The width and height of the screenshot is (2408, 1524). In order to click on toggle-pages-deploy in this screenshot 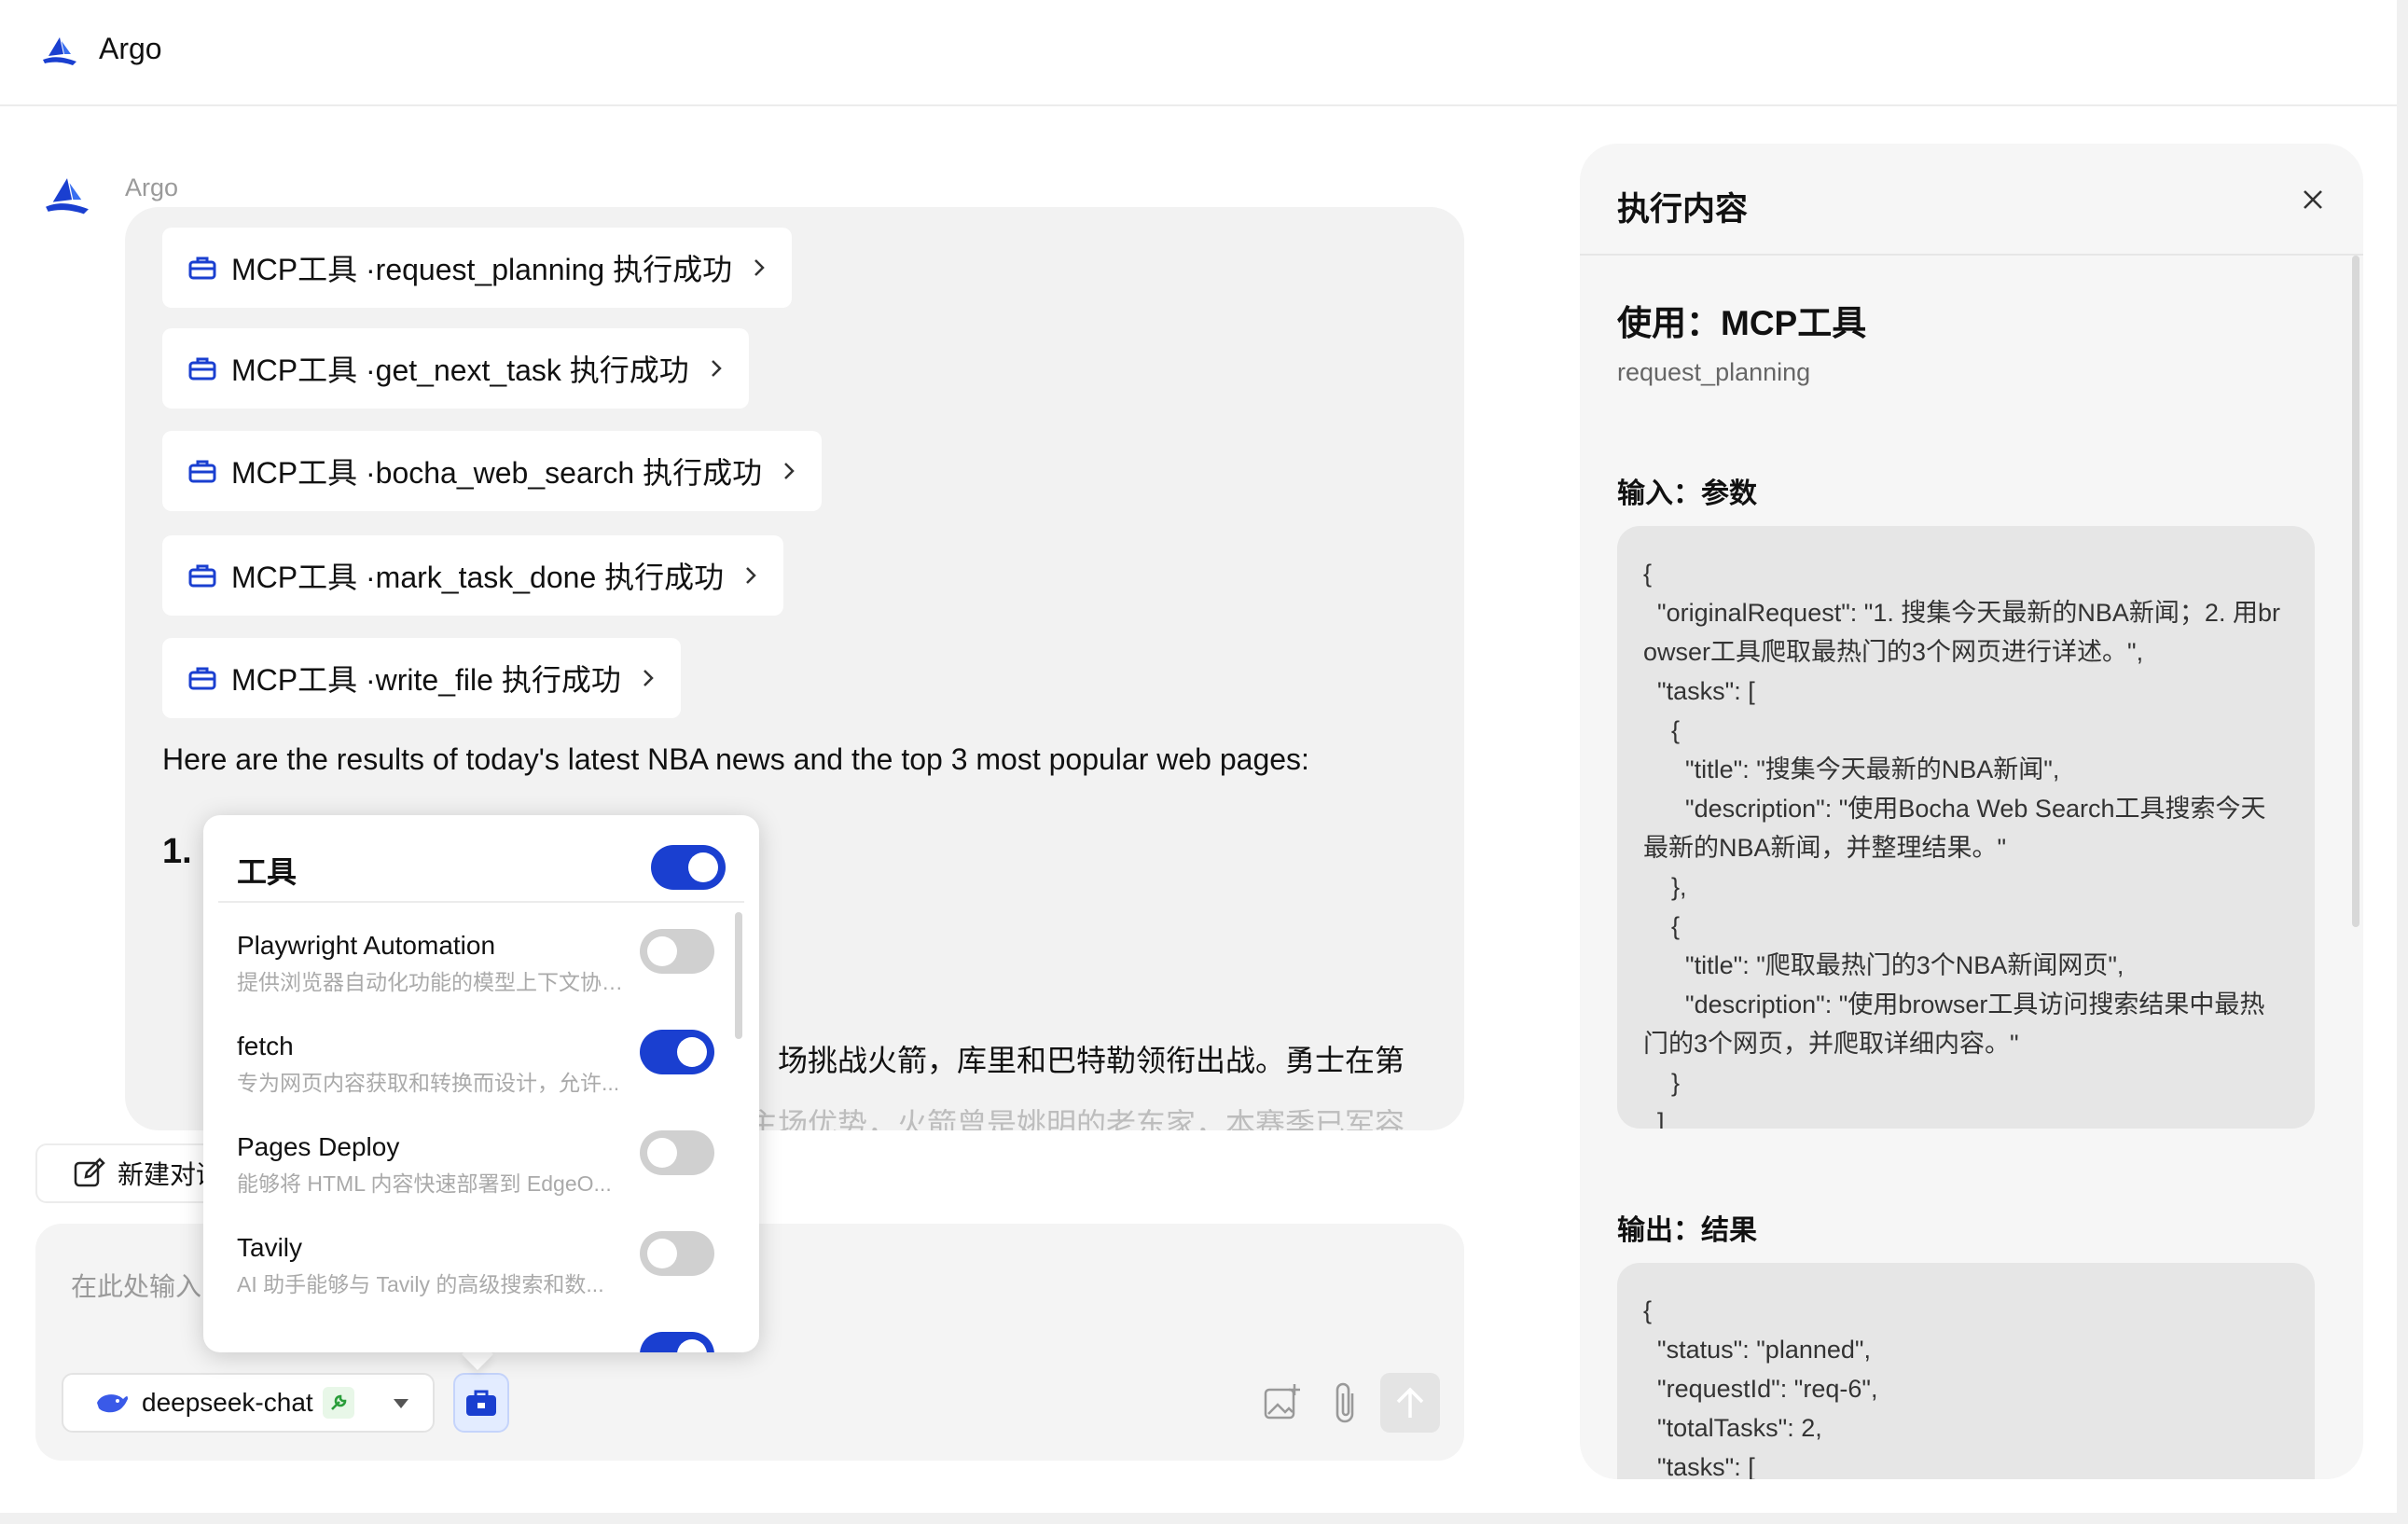, I will do `click(677, 1153)`.